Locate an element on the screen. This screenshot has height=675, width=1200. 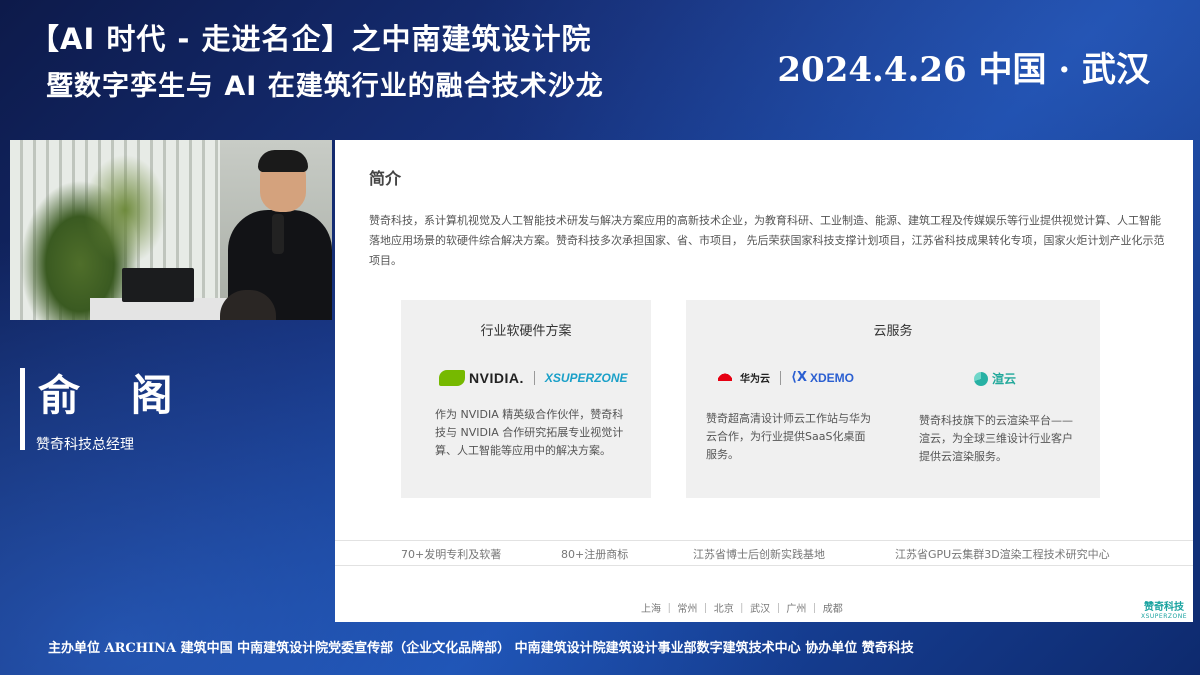
office-cities: 上海 ｜ 常州 ｜ 北京 ｜ 武汉 ｜ 广州 ｜ 成都 is located at coordinates (742, 609).